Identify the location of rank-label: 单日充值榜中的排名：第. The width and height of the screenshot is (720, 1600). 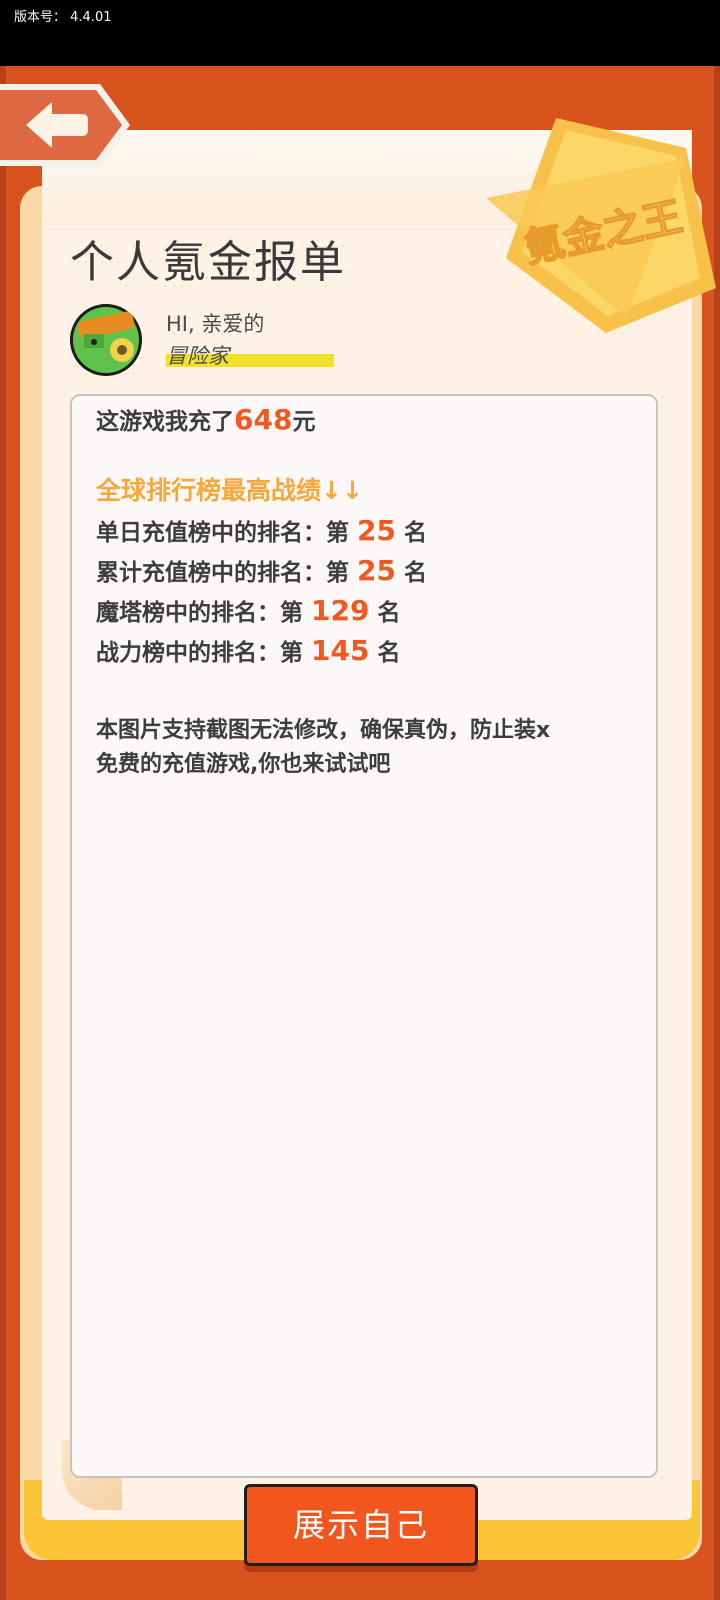
(227, 533).